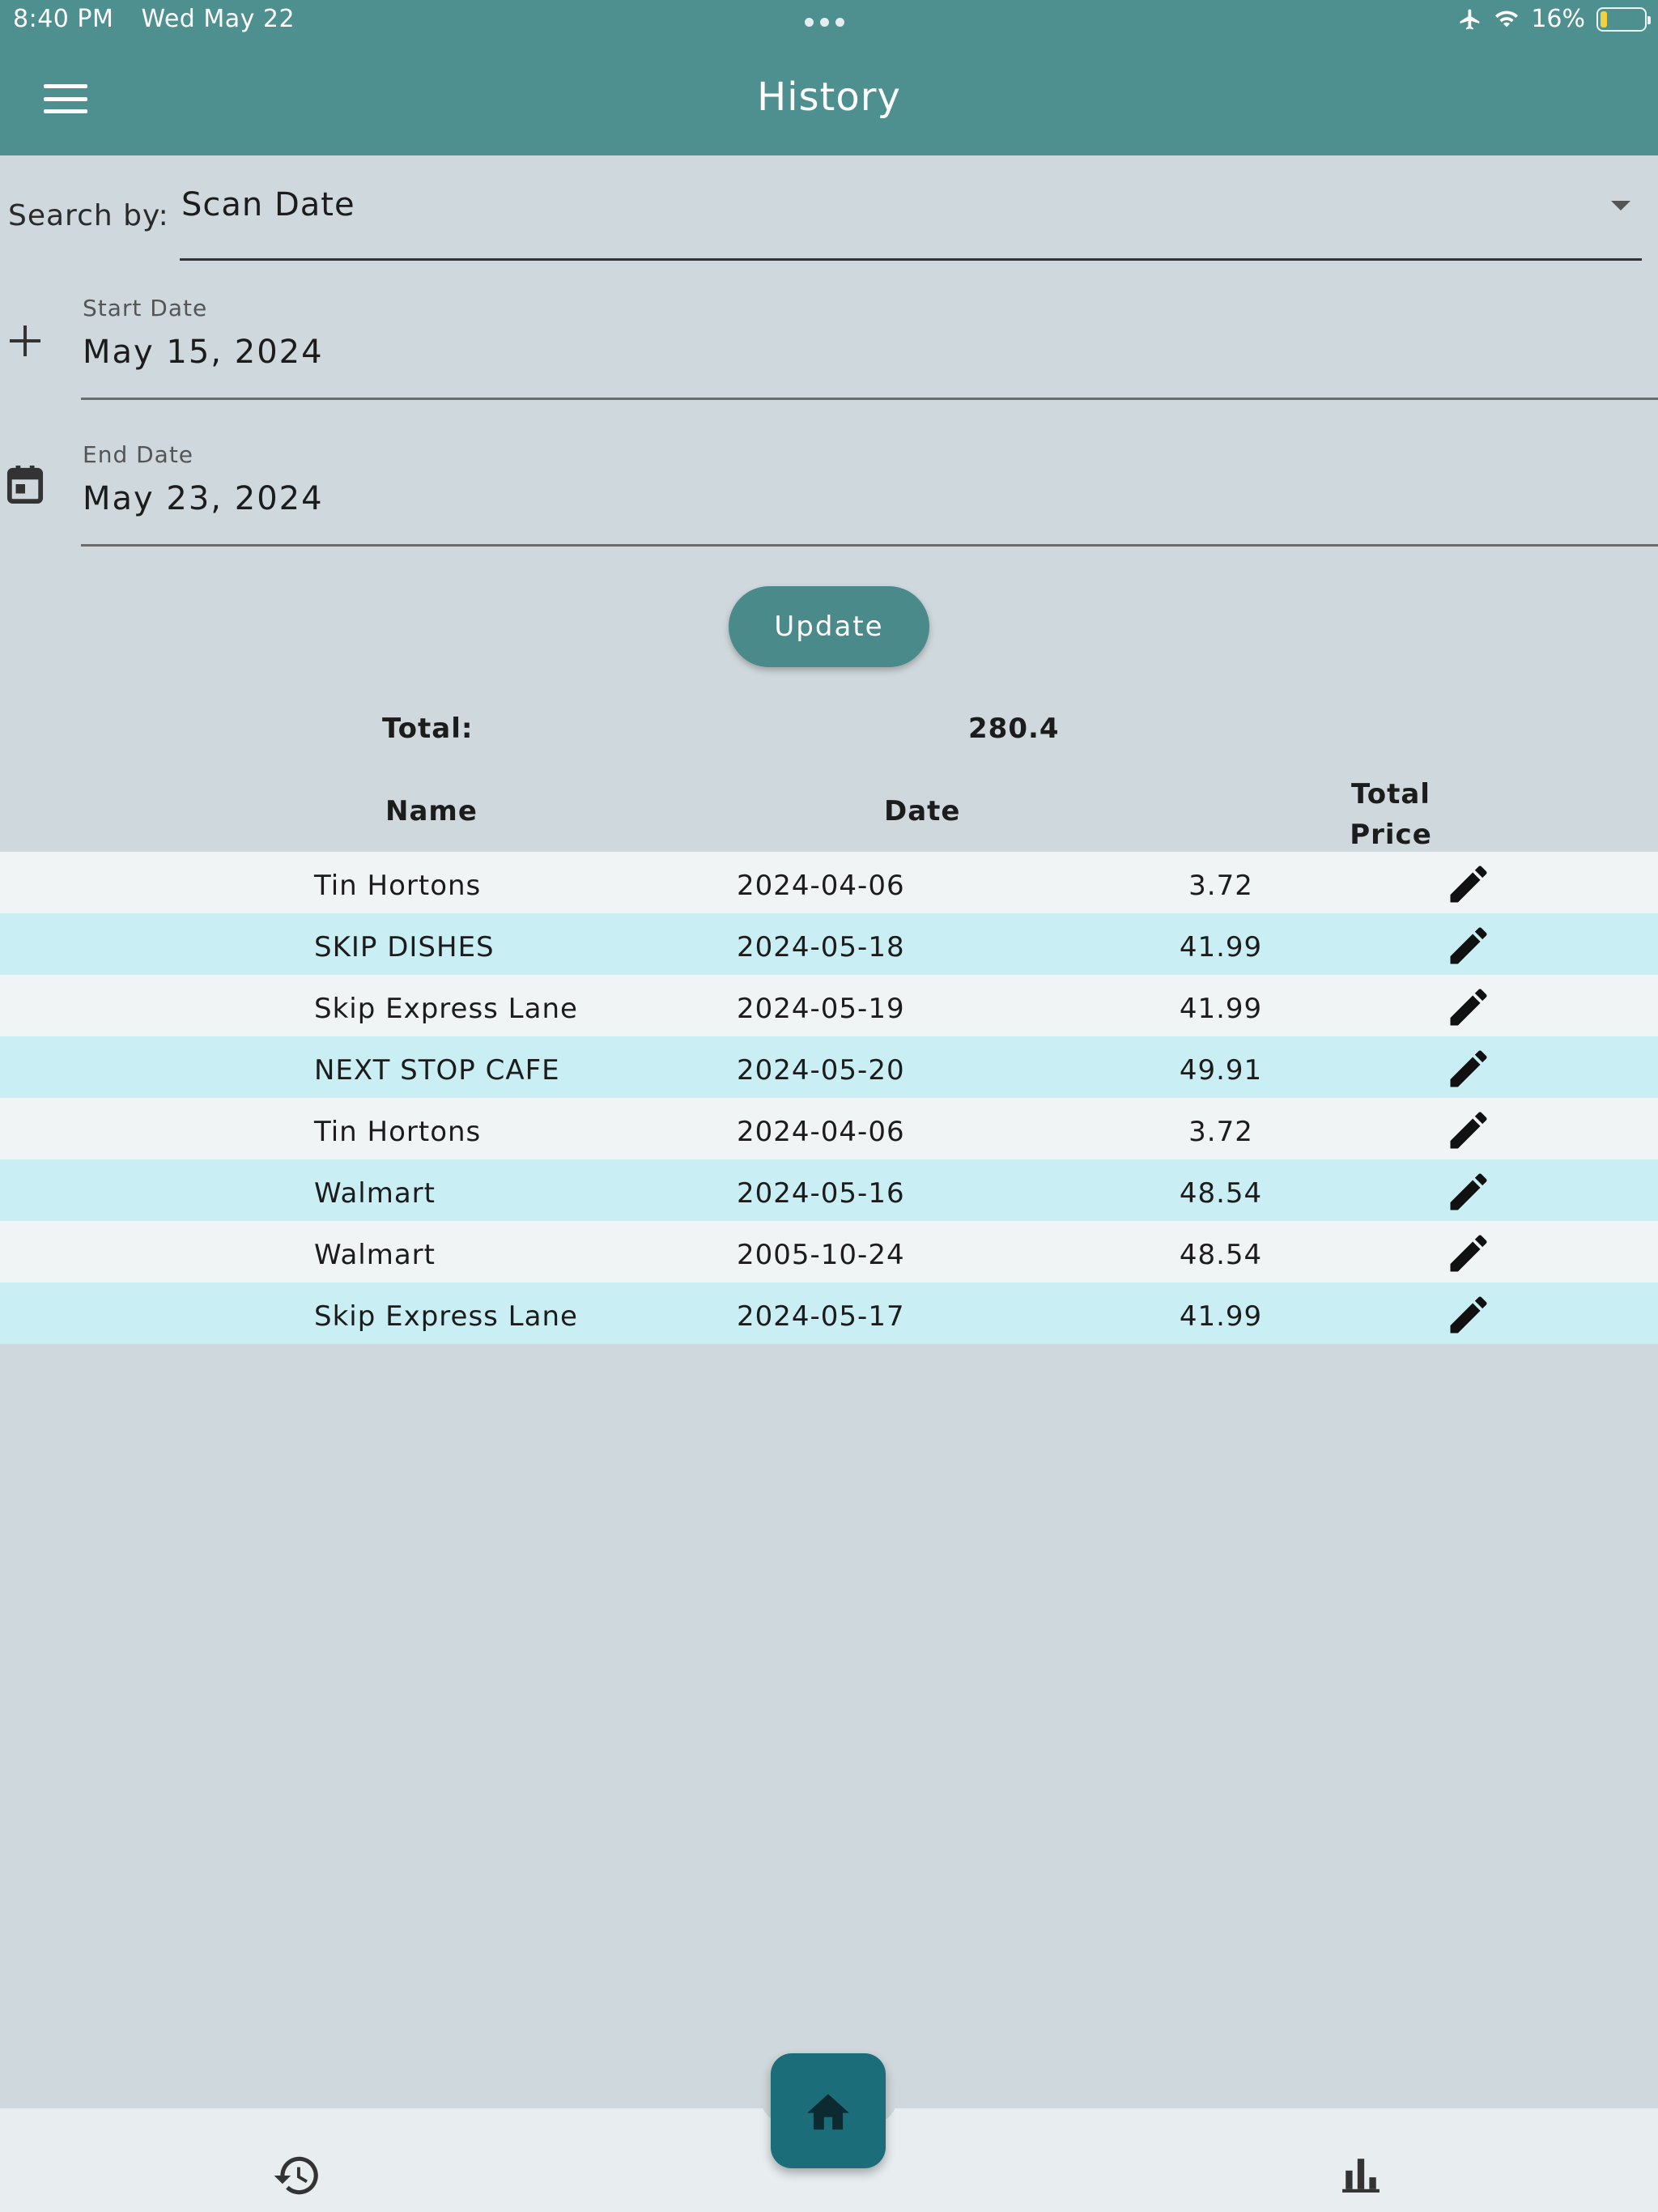 Image resolution: width=1658 pixels, height=2212 pixels. I want to click on bar-chart-icon, so click(1361, 2174).